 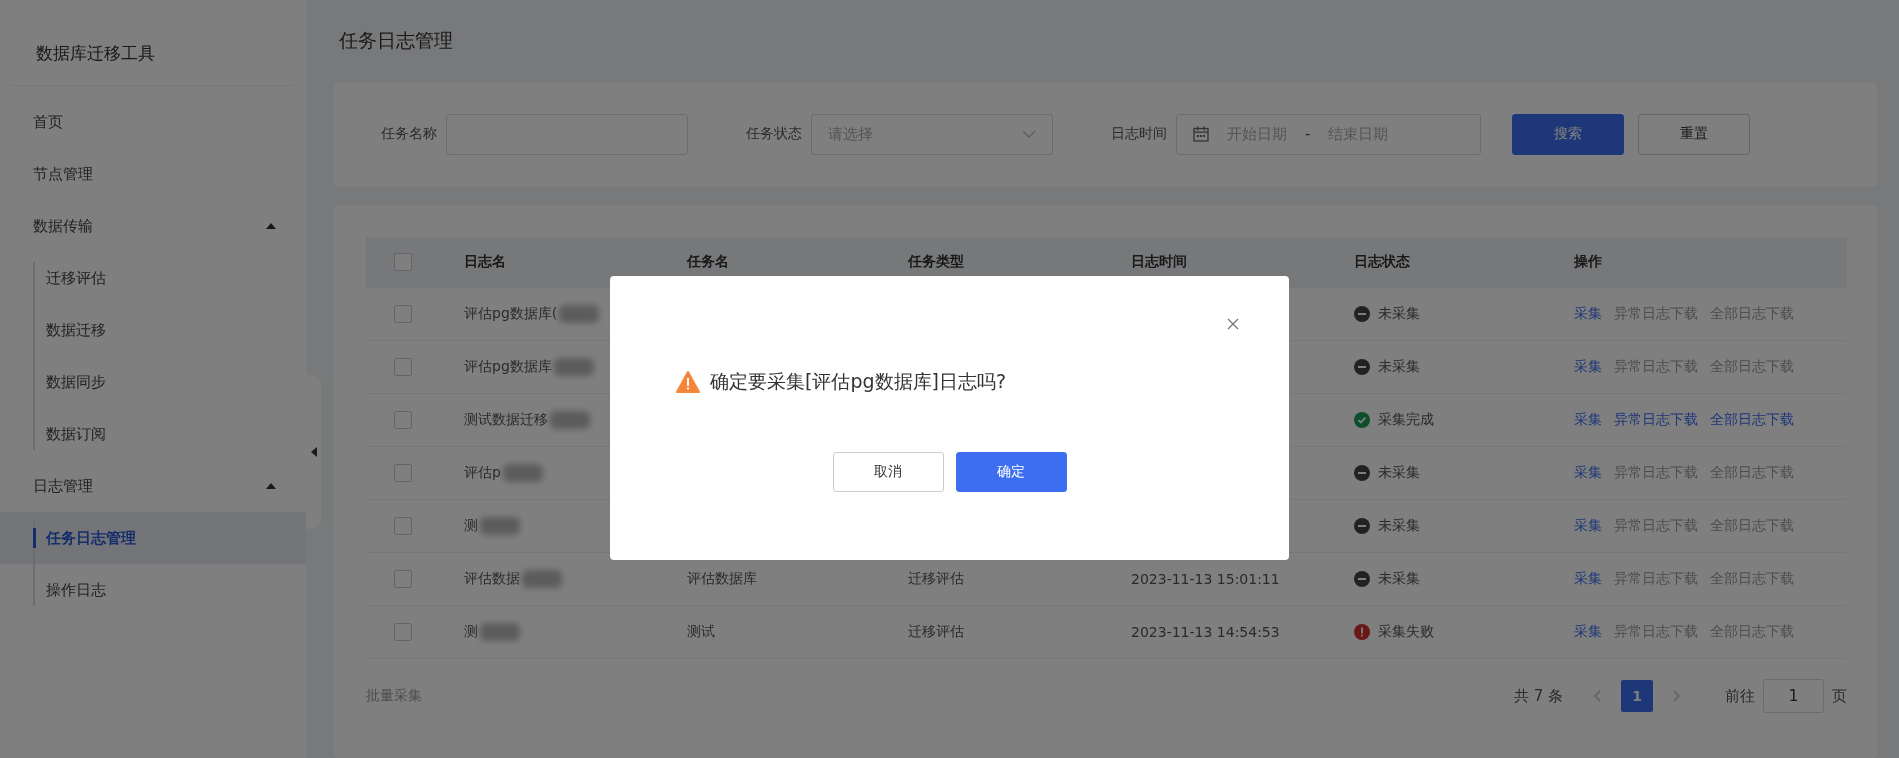 I want to click on column-header: 任务名, so click(x=708, y=262).